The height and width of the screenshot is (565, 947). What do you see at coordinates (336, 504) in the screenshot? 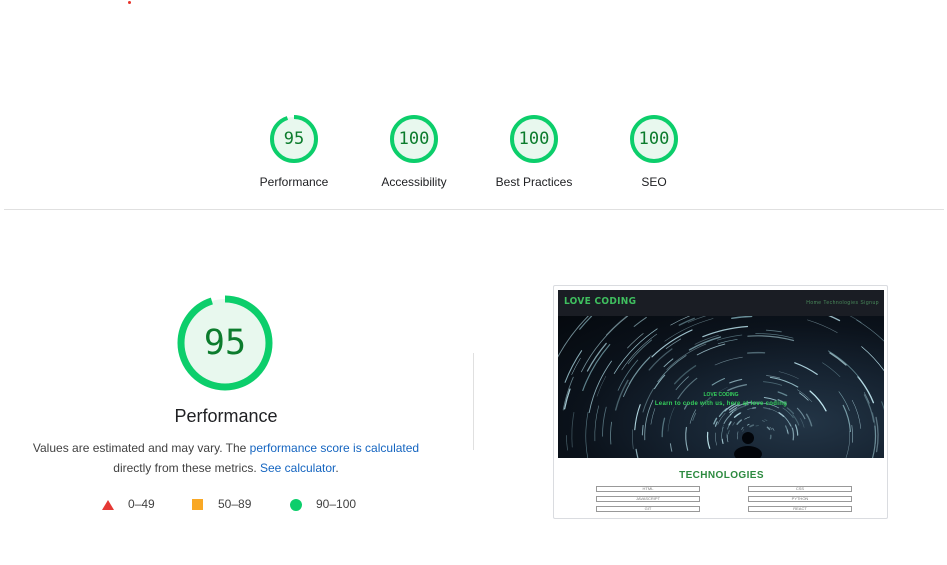
I see `legend-range: 90–100` at bounding box center [336, 504].